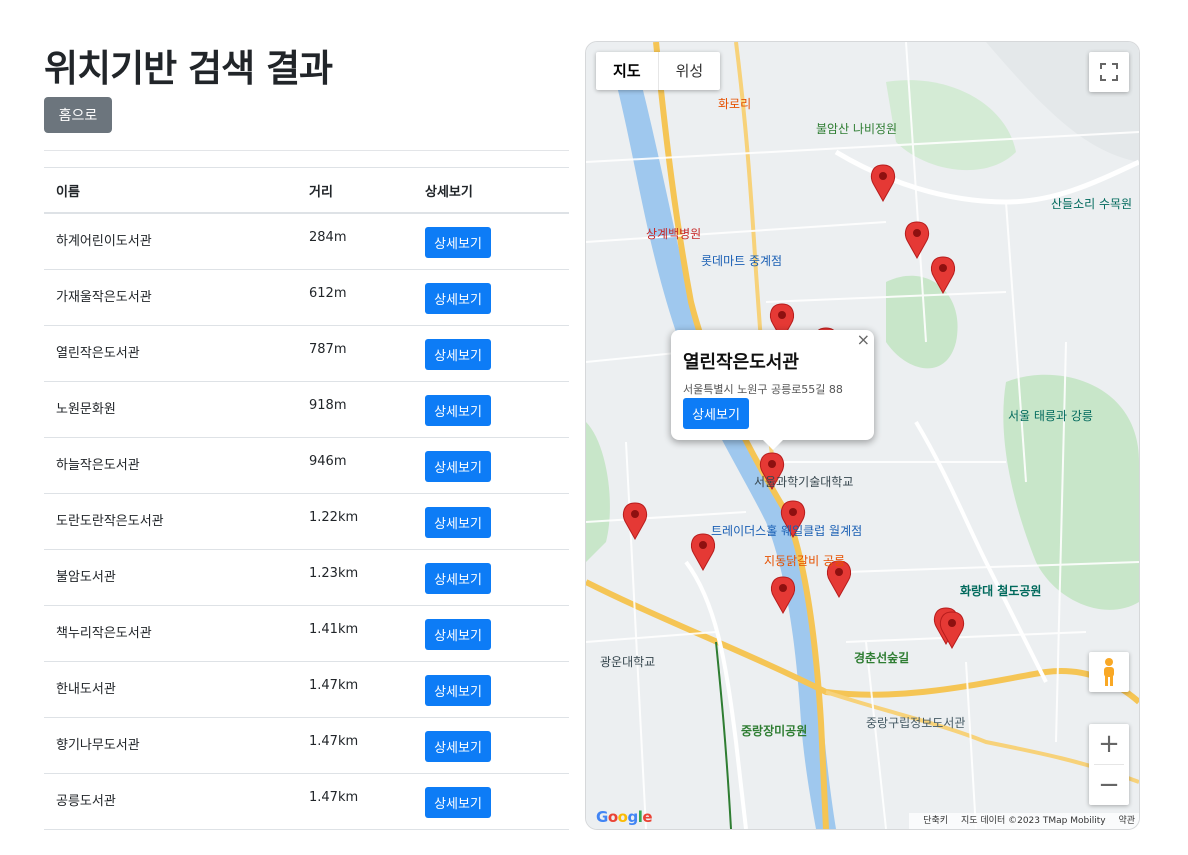 Image resolution: width=1188 pixels, height=855 pixels. Describe the element at coordinates (86, 409) in the screenshot. I see `library-name-text: 노원문화원` at that location.